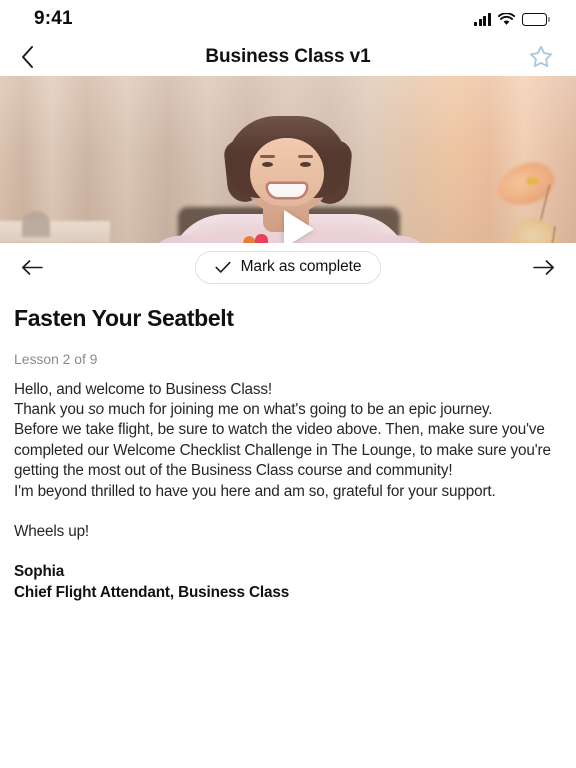 The width and height of the screenshot is (576, 768). What do you see at coordinates (56, 358) in the screenshot?
I see `lesson-progress-label: Lesson 2 of 9` at bounding box center [56, 358].